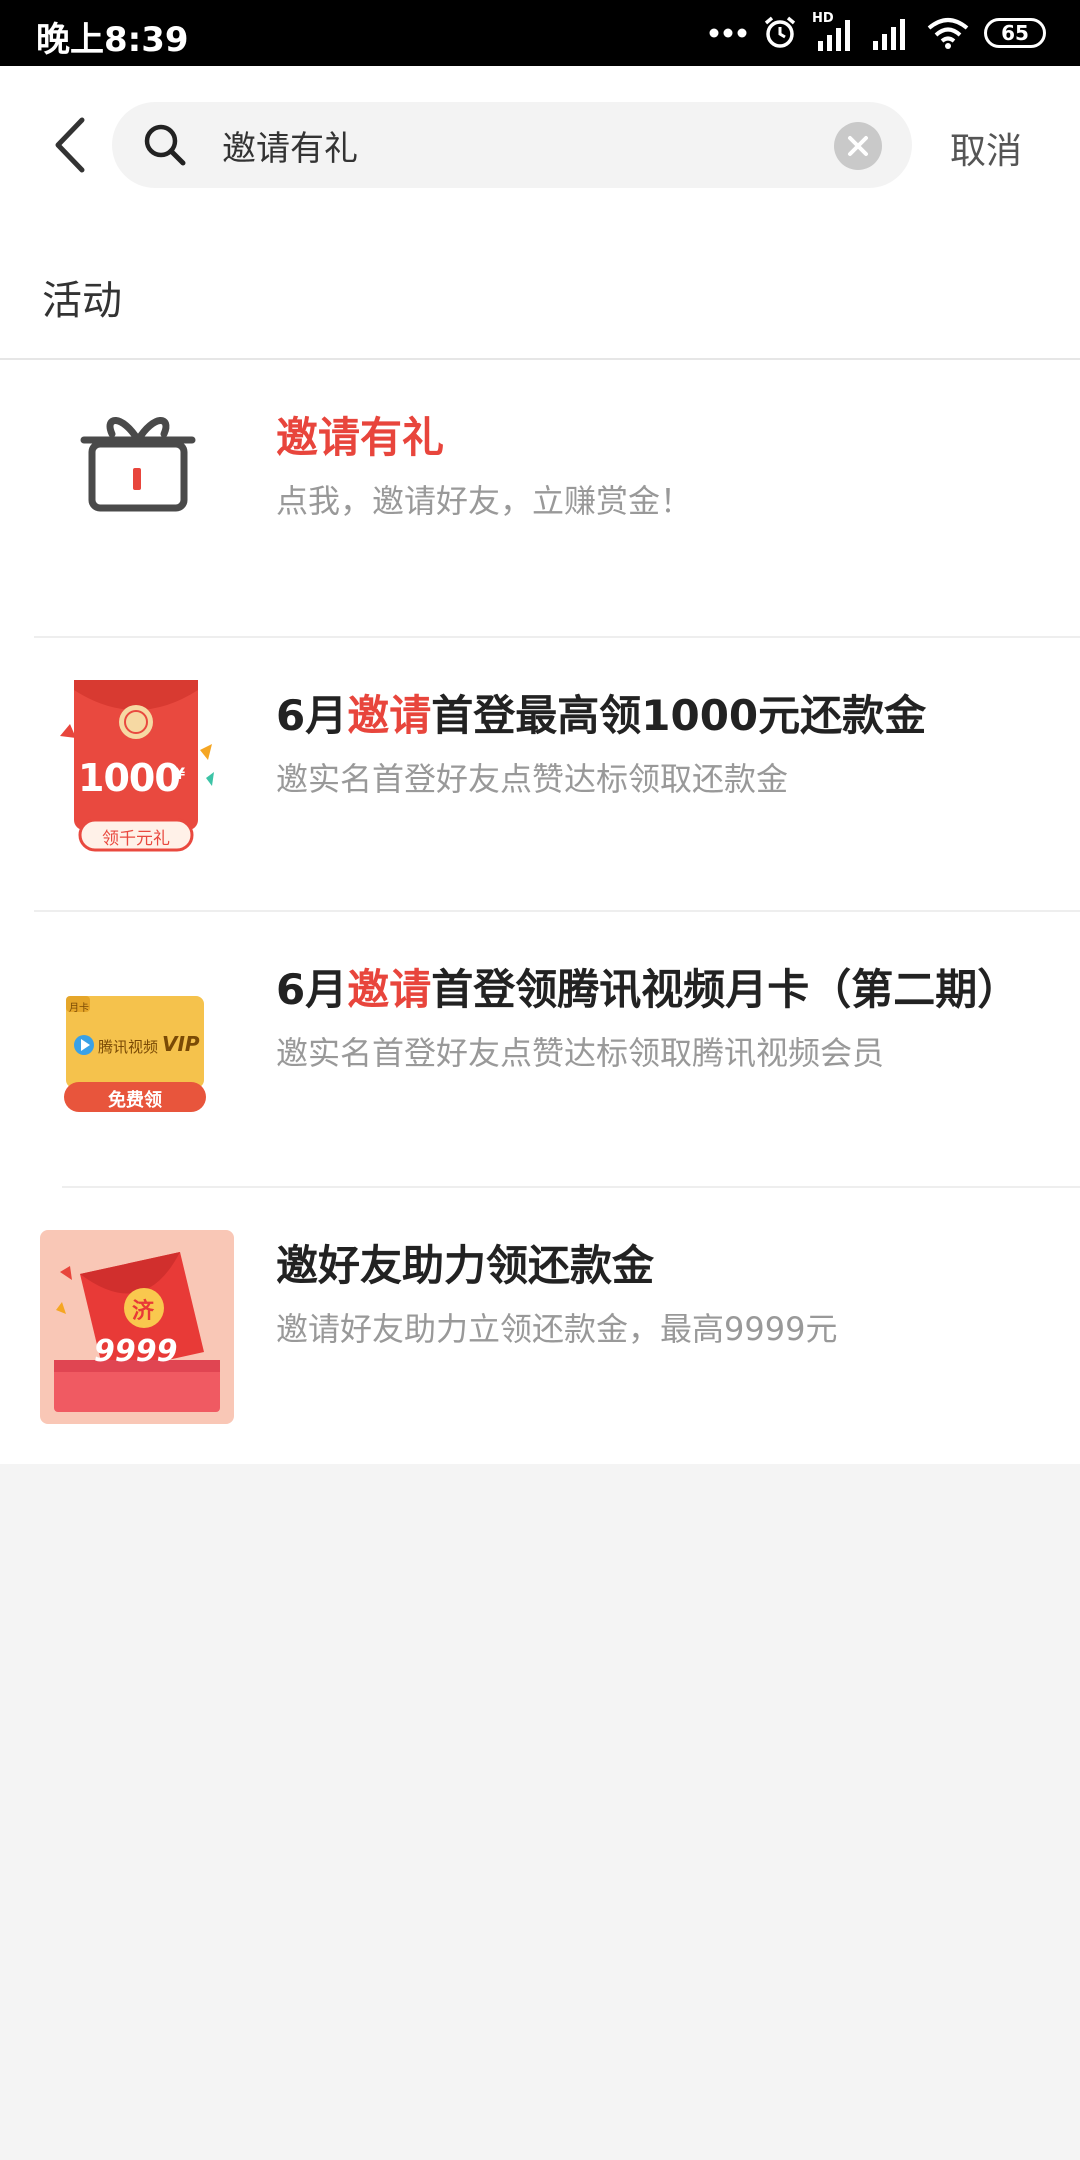 The height and width of the screenshot is (2160, 1080). Describe the element at coordinates (540, 33) in the screenshot. I see `status-bar: 晚上8:39 HD 65` at that location.